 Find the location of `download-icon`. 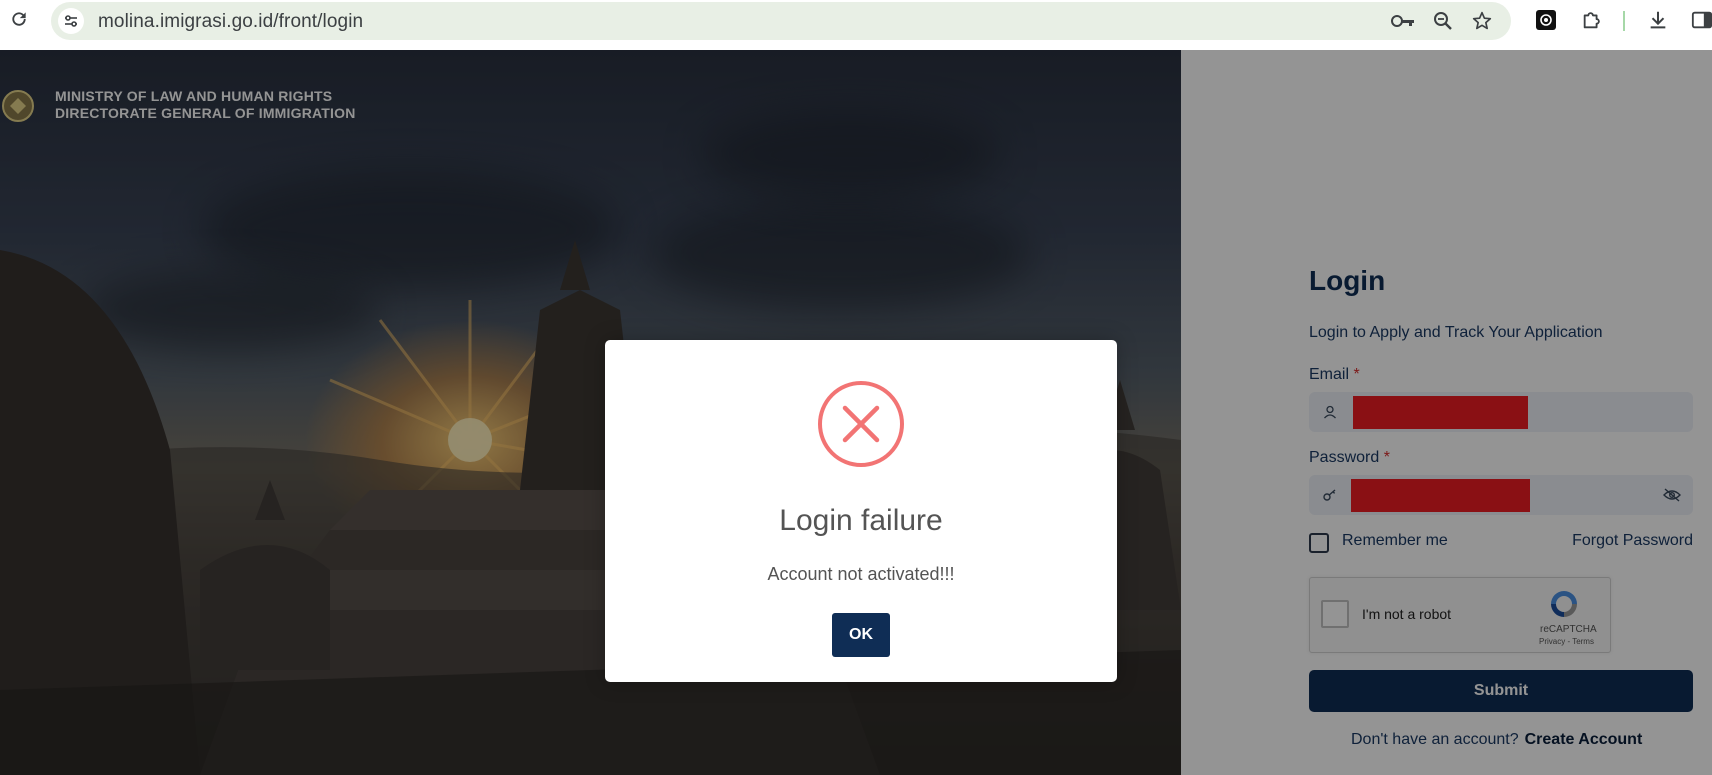

download-icon is located at coordinates (1658, 20).